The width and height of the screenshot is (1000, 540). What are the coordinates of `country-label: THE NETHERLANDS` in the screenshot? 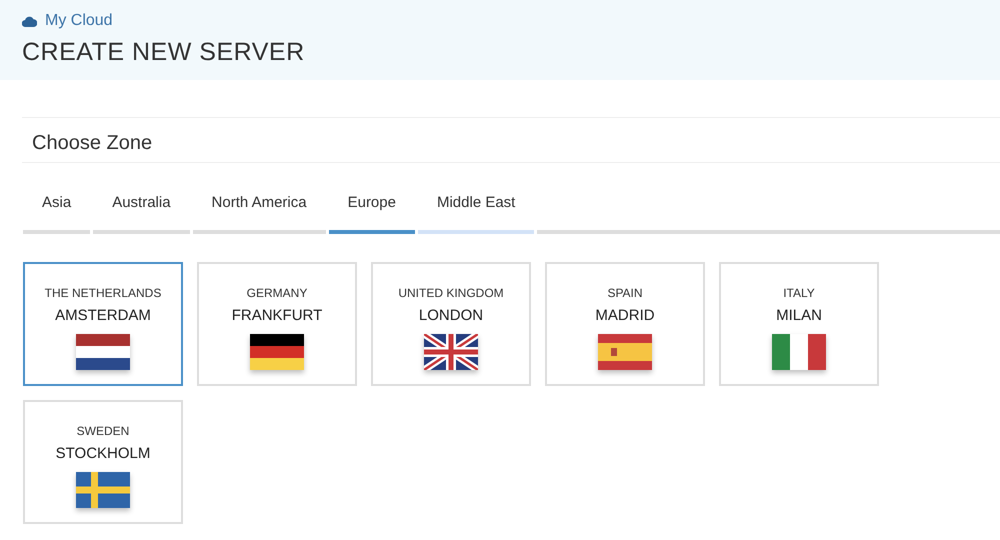 It's located at (103, 293).